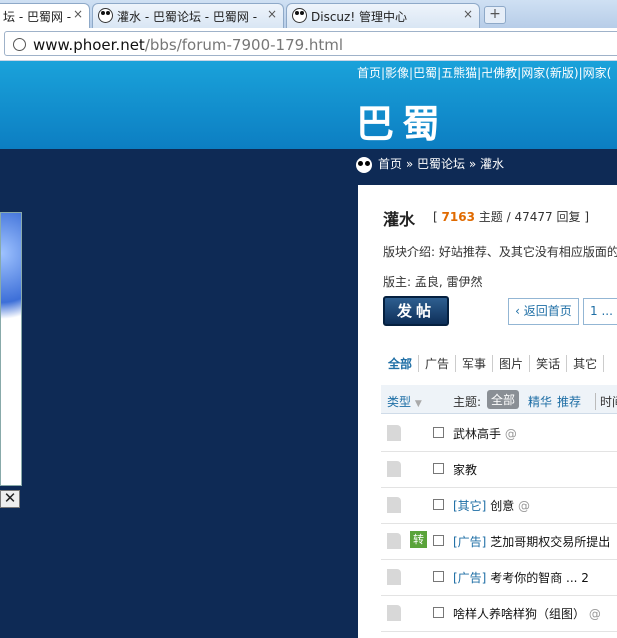  What do you see at coordinates (508, 217) in the screenshot?
I see `stats-slash: /` at bounding box center [508, 217].